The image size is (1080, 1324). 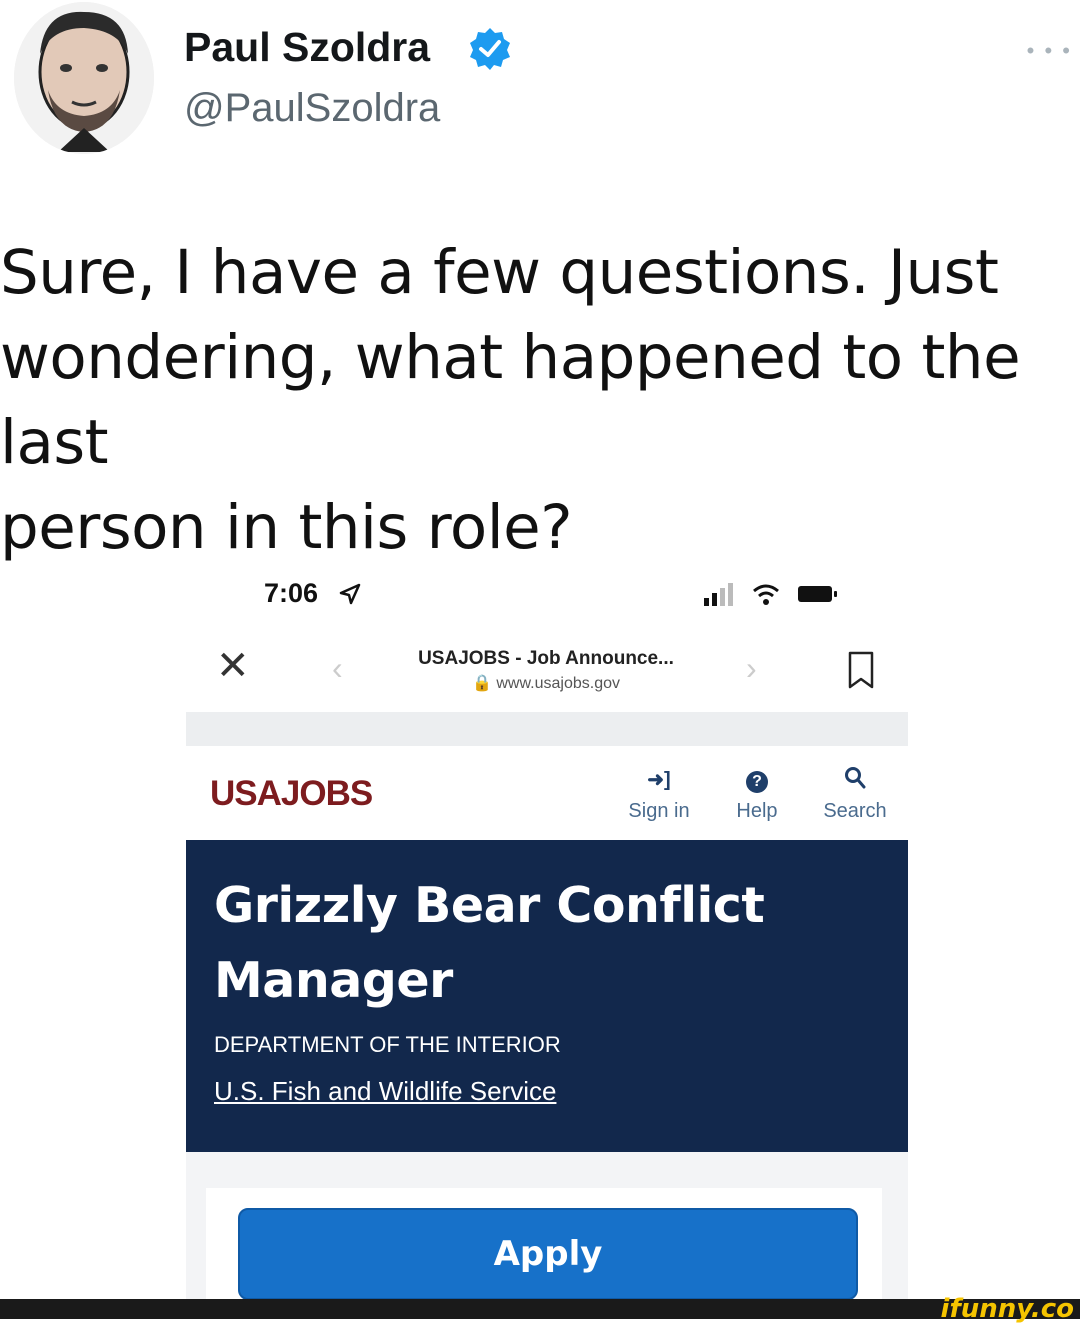 I want to click on cellular-signal-icon, so click(x=718, y=594).